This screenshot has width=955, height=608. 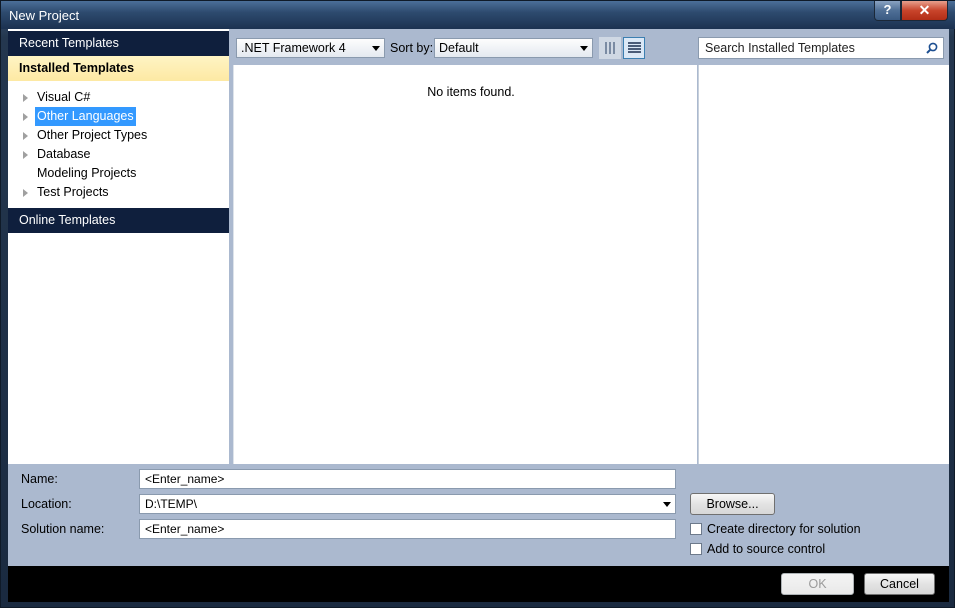 I want to click on medium-icons-view-button, so click(x=610, y=48).